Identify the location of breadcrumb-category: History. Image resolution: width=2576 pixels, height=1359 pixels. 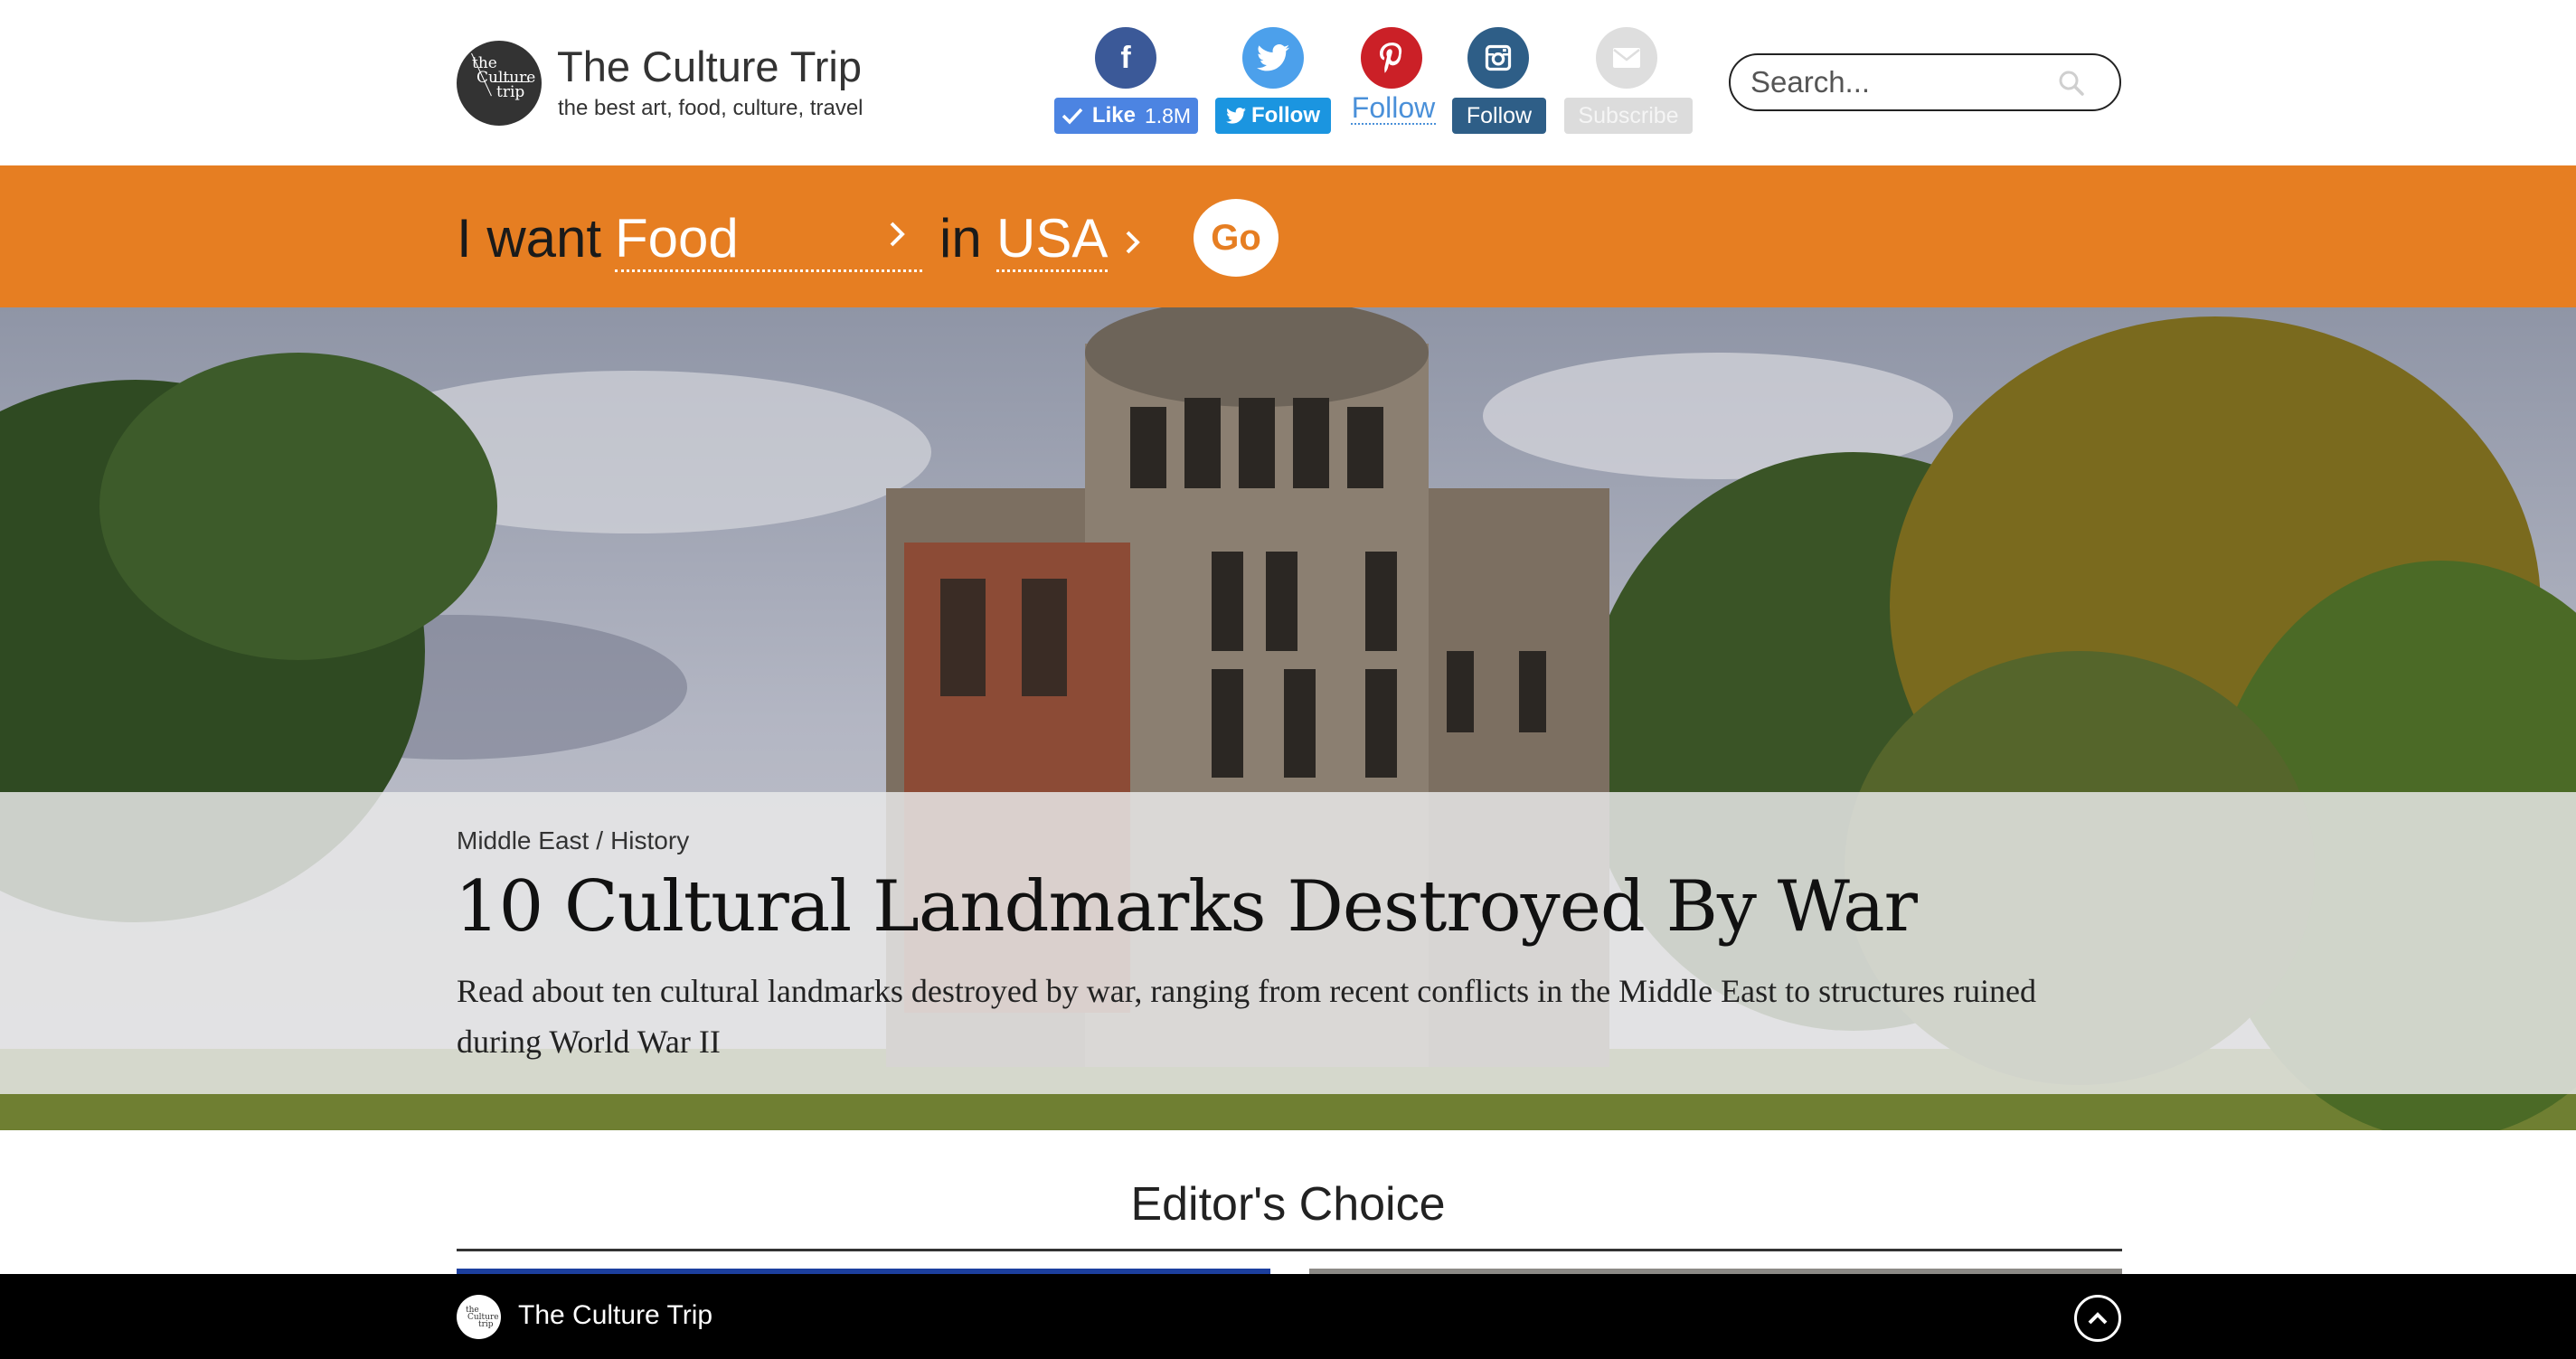
(649, 840).